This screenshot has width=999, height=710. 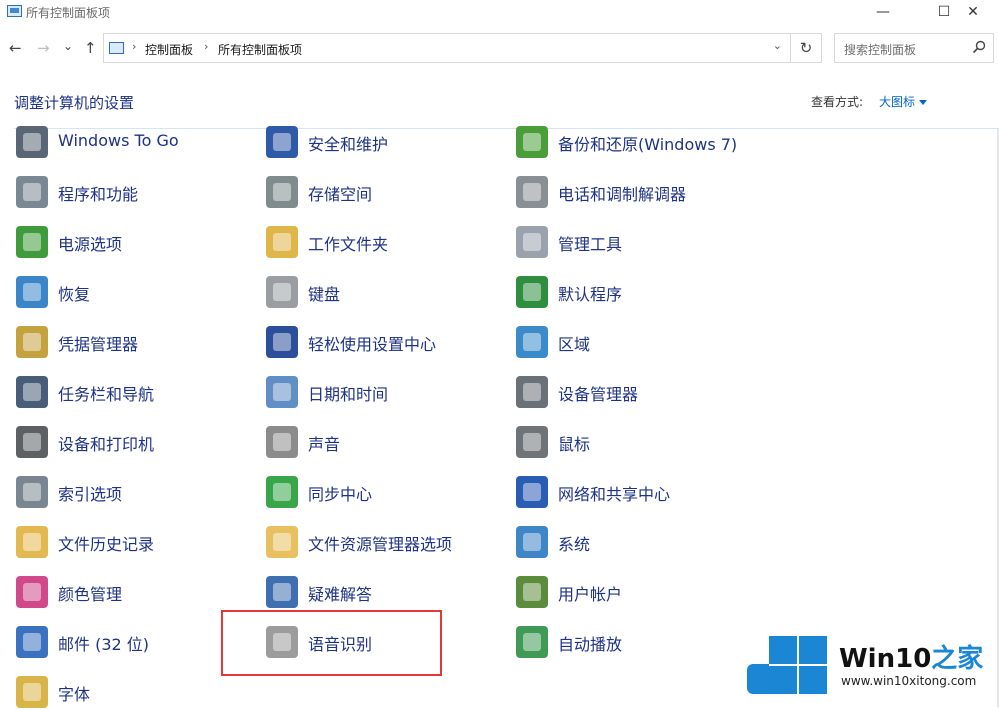 I want to click on item-label: 文件历史记录, so click(x=106, y=544).